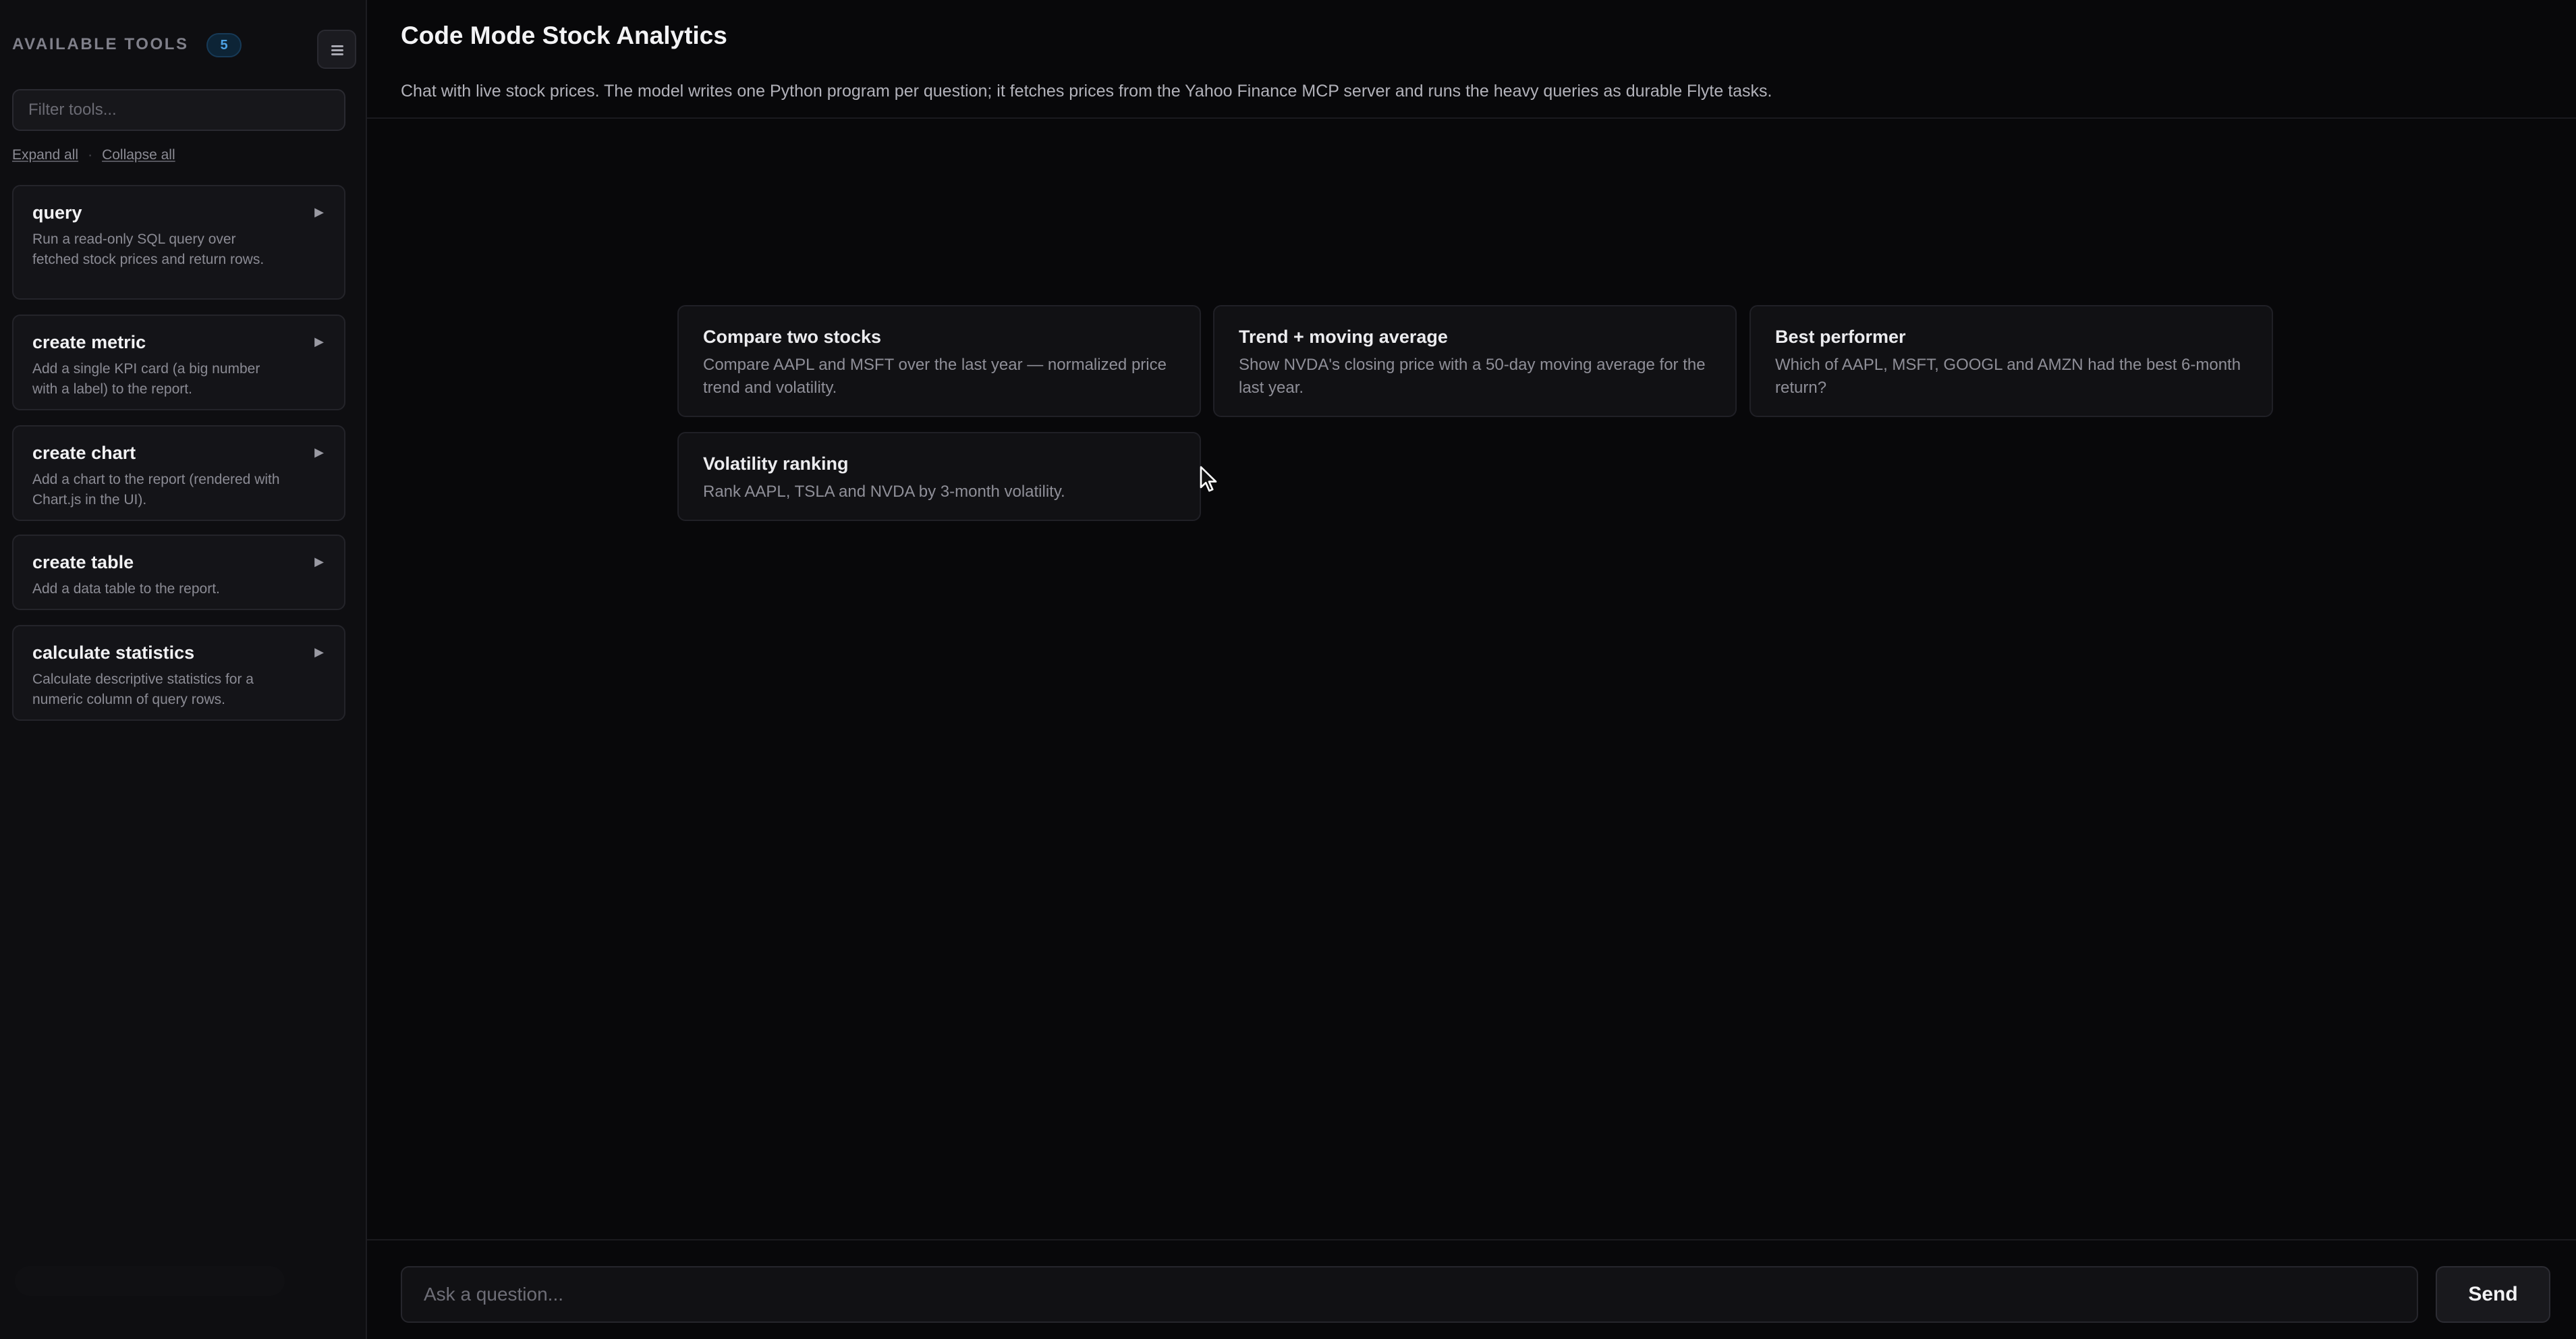  What do you see at coordinates (100, 44) in the screenshot?
I see `sidebar-title: AVAILABLE TOOLS` at bounding box center [100, 44].